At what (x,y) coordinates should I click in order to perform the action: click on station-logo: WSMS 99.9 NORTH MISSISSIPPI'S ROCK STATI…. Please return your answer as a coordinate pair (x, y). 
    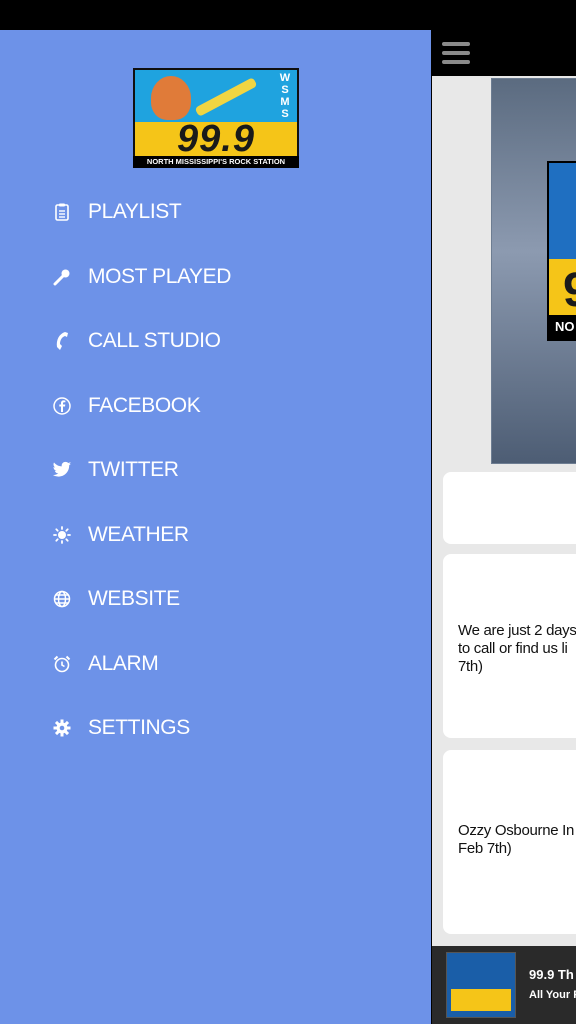
    Looking at the image, I should click on (216, 118).